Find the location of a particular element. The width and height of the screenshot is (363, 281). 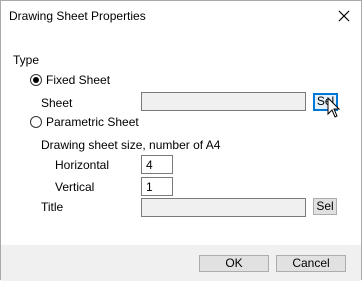

title-label: Title is located at coordinates (52, 207).